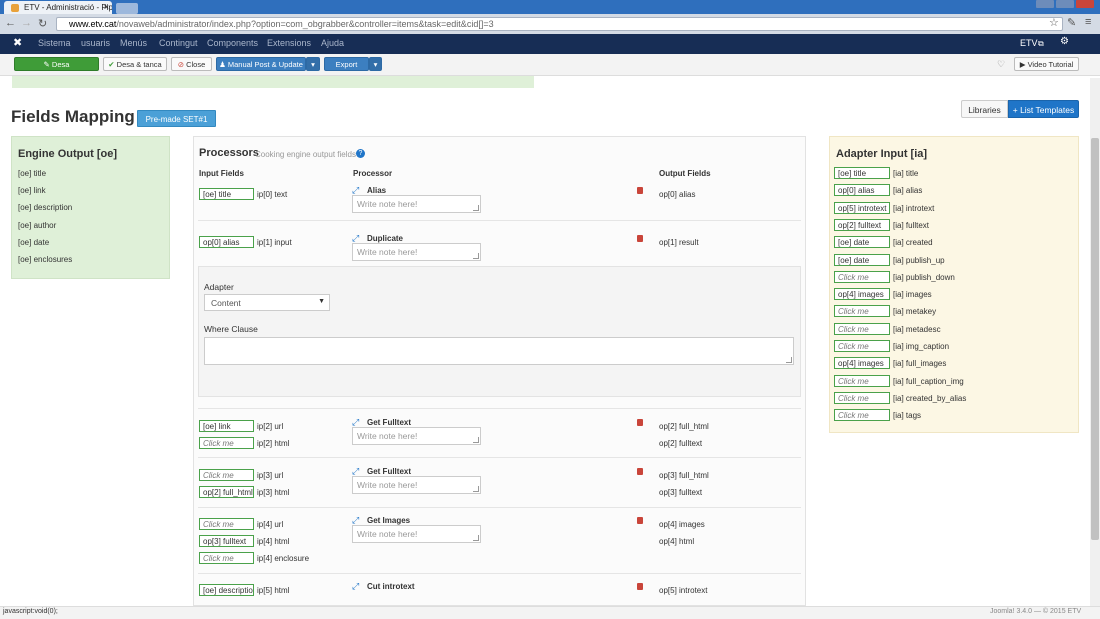 This screenshot has height=619, width=1100. What do you see at coordinates (1023, 64) in the screenshot?
I see `video-icon: ▶` at bounding box center [1023, 64].